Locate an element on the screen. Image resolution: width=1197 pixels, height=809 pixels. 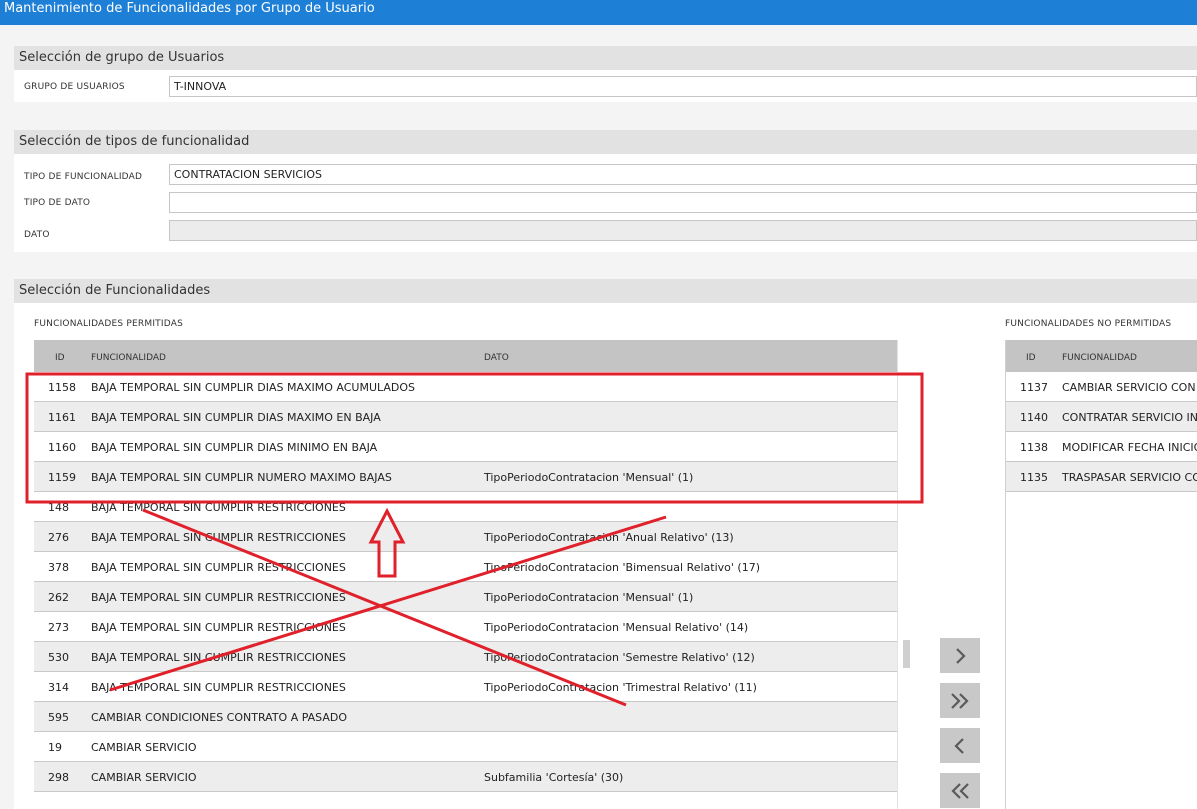
row-id: 262 is located at coordinates (58, 597).